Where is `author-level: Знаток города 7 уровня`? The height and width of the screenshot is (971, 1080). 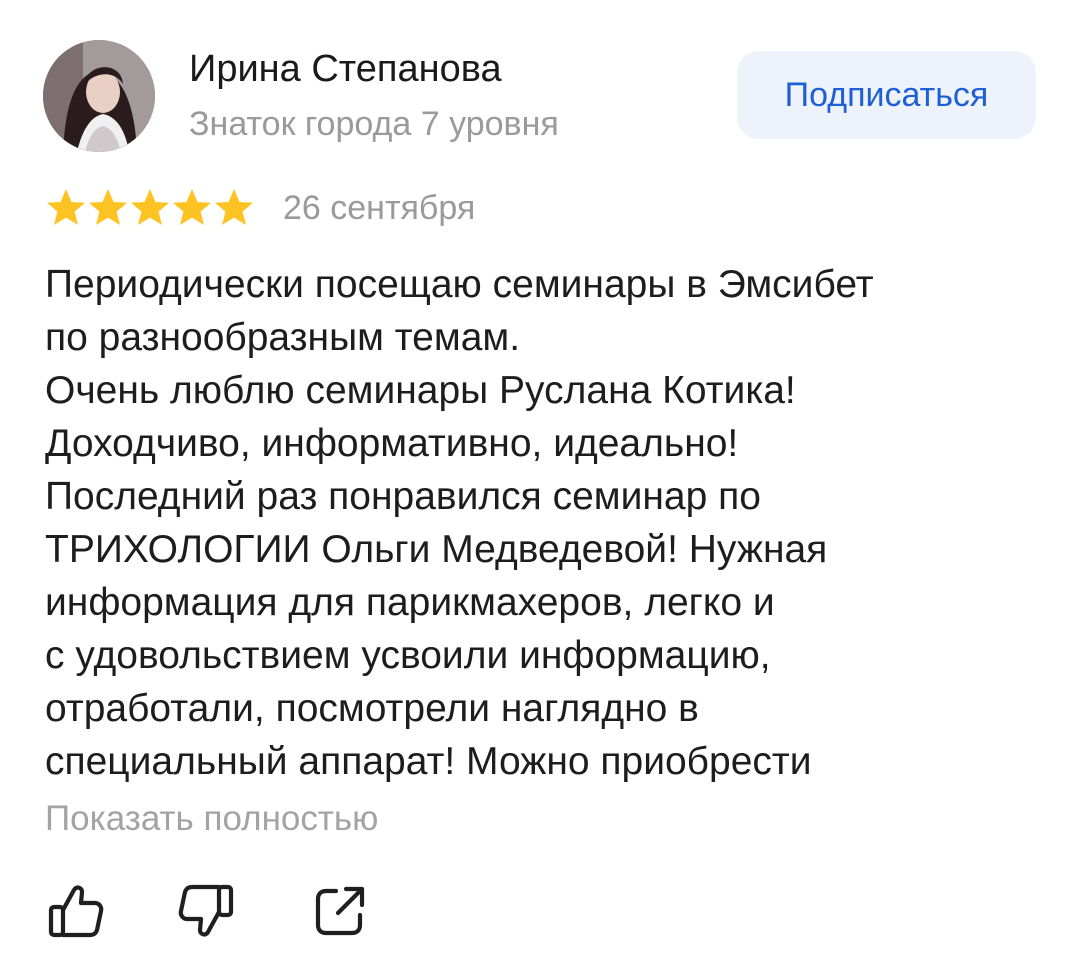 author-level: Знаток города 7 уровня is located at coordinates (374, 124).